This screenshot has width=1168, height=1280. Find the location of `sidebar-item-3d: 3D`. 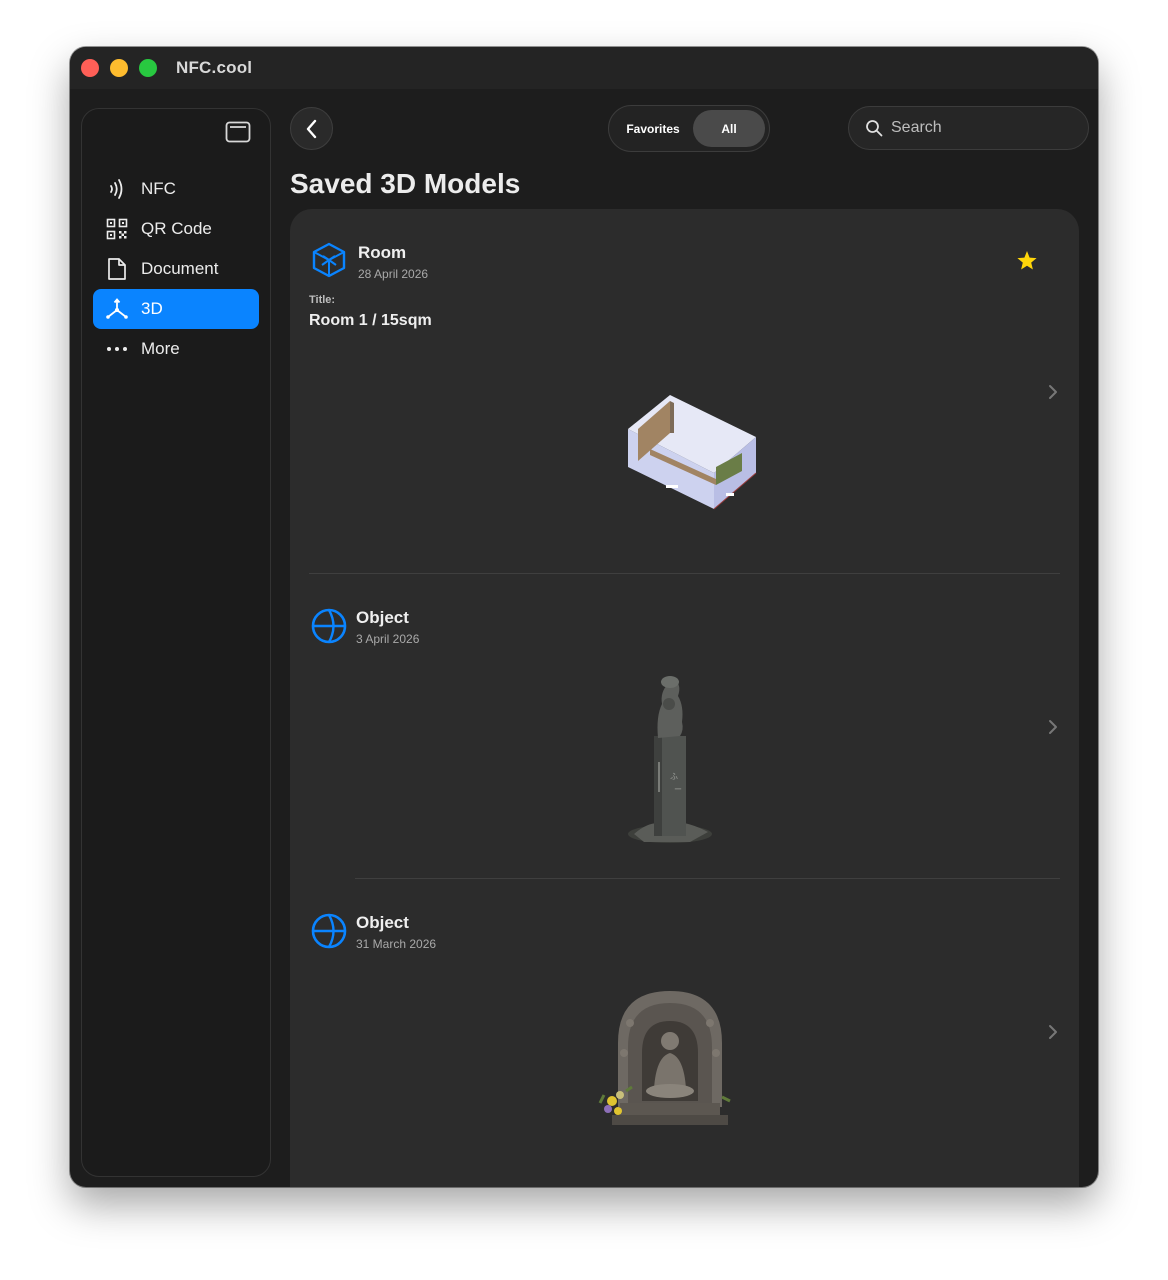

sidebar-item-3d: 3D is located at coordinates (176, 309).